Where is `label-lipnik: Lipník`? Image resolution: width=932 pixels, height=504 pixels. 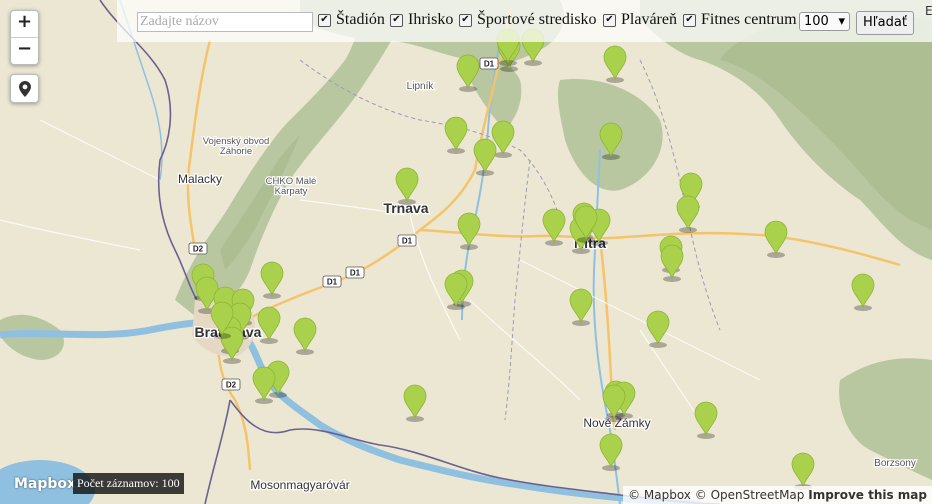 label-lipnik: Lipník is located at coordinates (421, 86).